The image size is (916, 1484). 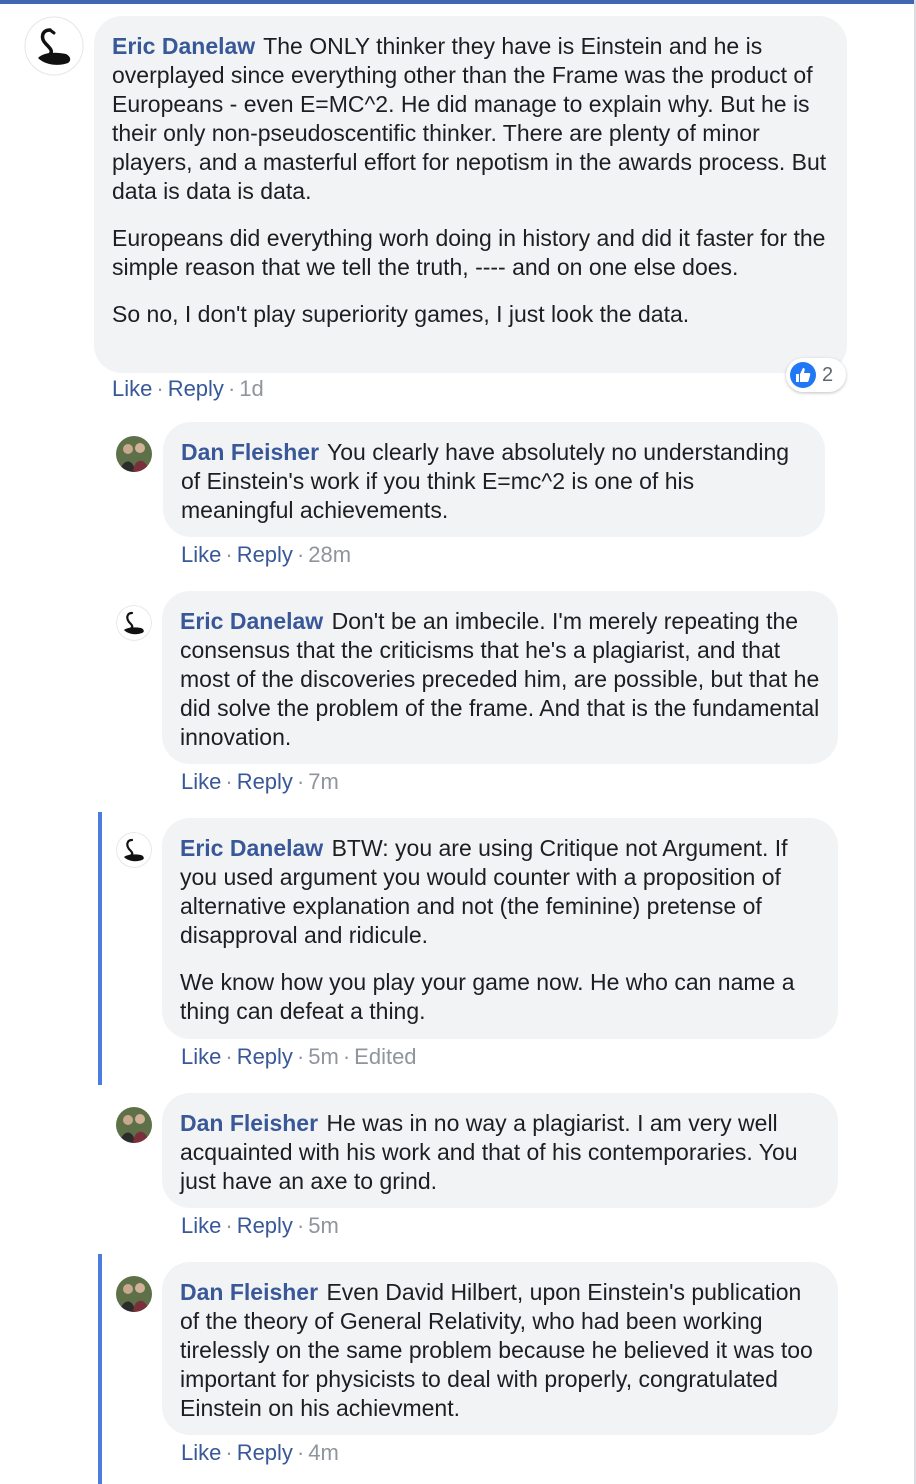 What do you see at coordinates (385, 1056) in the screenshot?
I see `edited-label: Edited` at bounding box center [385, 1056].